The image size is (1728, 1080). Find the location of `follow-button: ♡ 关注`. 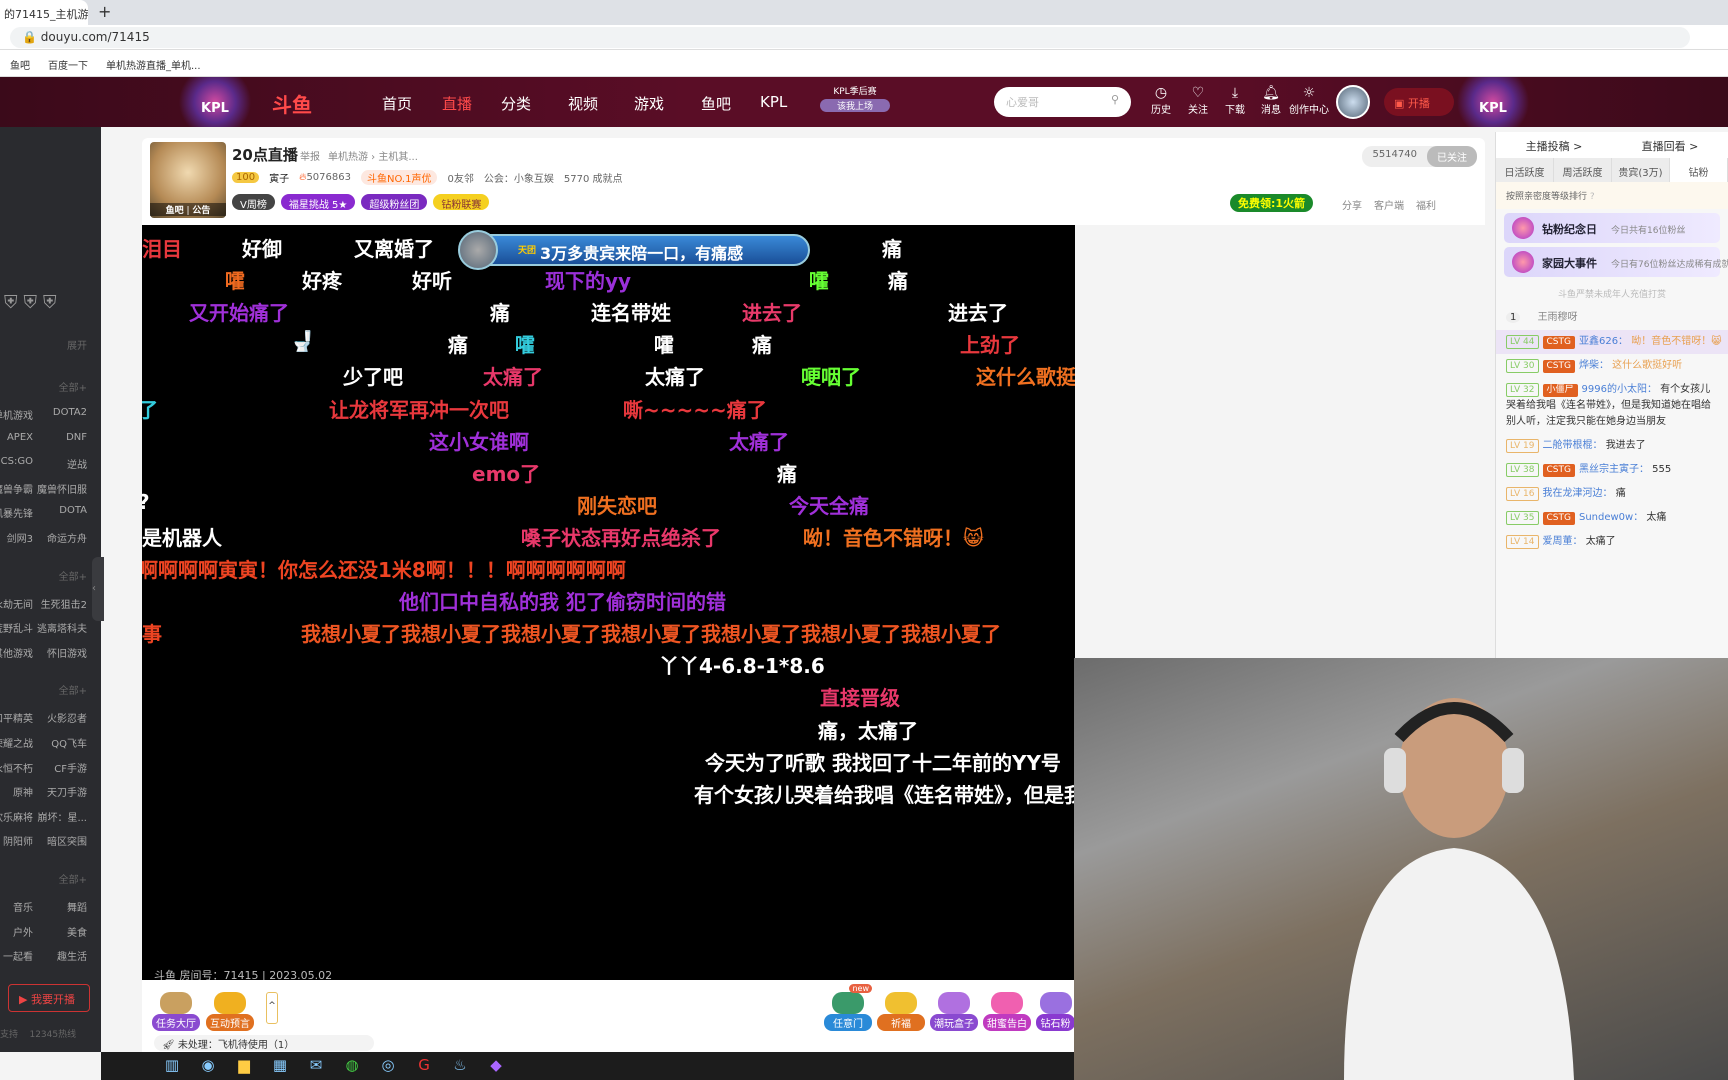

follow-button: ♡ 关注 is located at coordinates (1198, 100).